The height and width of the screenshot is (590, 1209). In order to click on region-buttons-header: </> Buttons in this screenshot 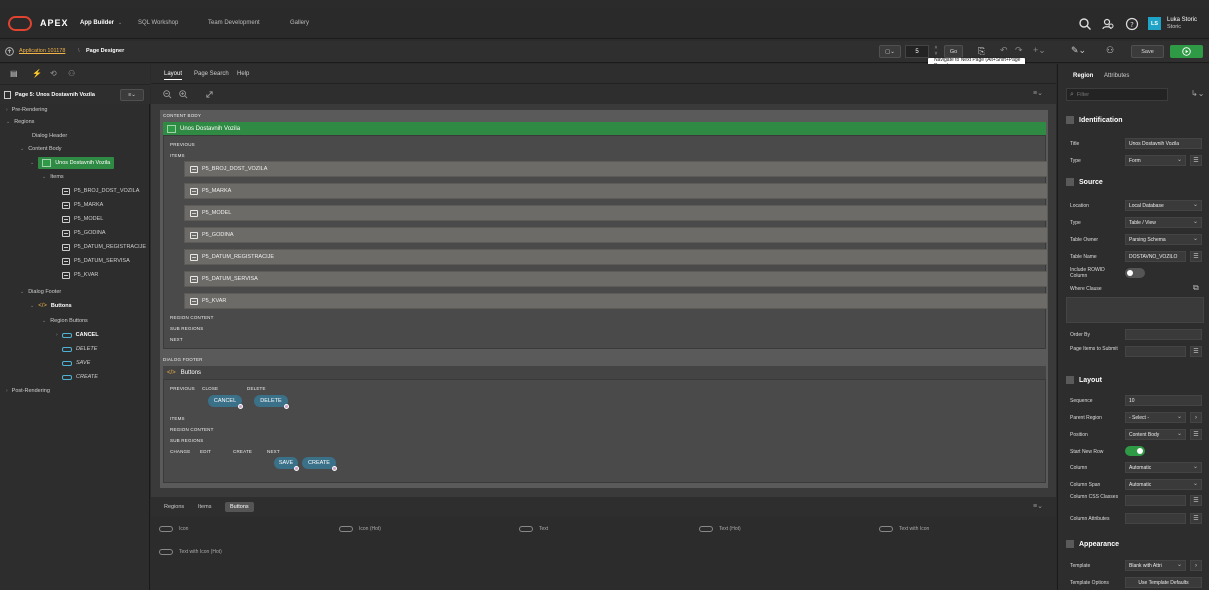, I will do `click(604, 372)`.